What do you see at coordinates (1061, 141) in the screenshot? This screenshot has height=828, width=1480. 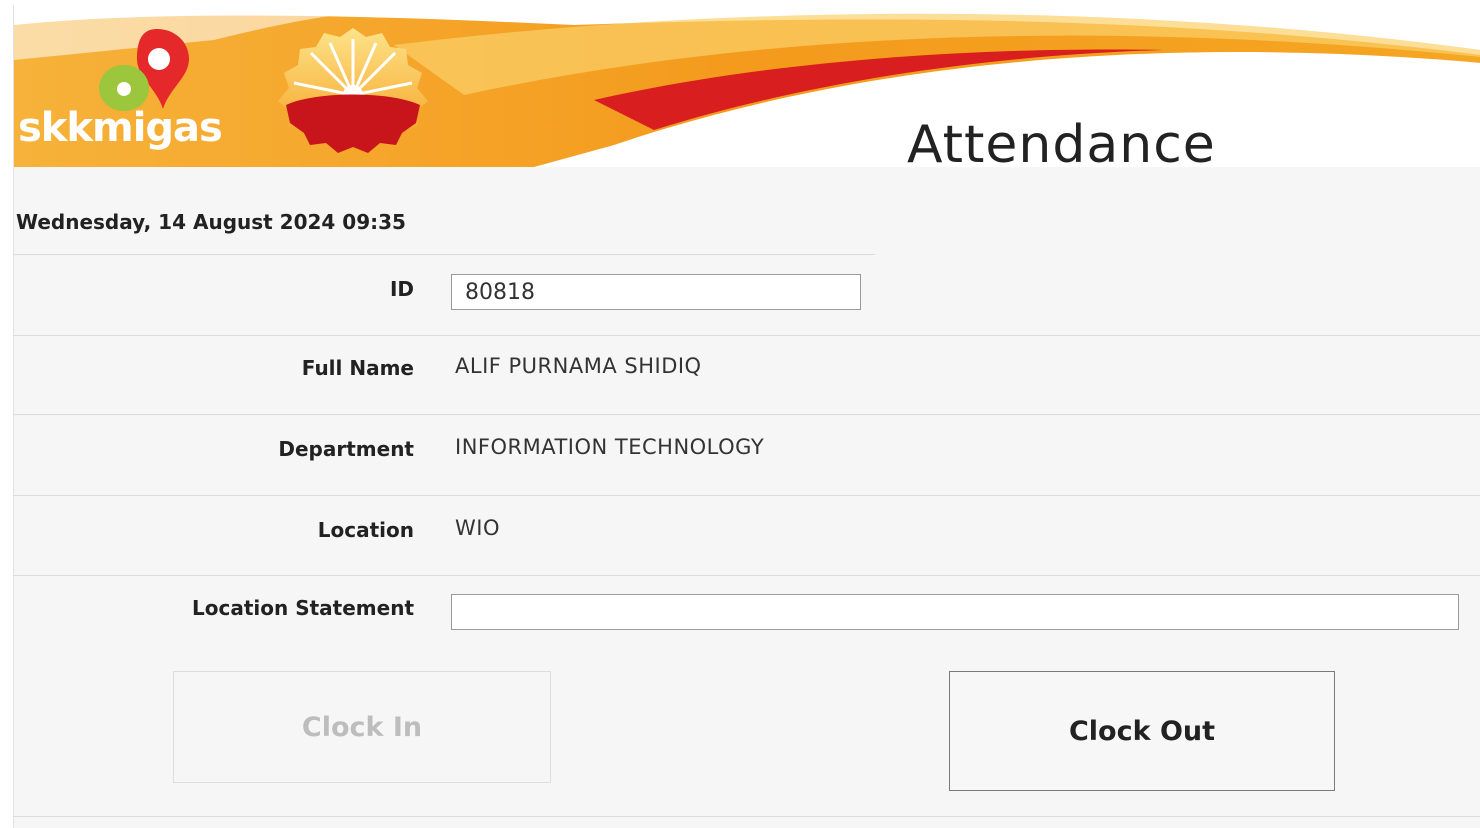 I see `page-title: Attendance` at bounding box center [1061, 141].